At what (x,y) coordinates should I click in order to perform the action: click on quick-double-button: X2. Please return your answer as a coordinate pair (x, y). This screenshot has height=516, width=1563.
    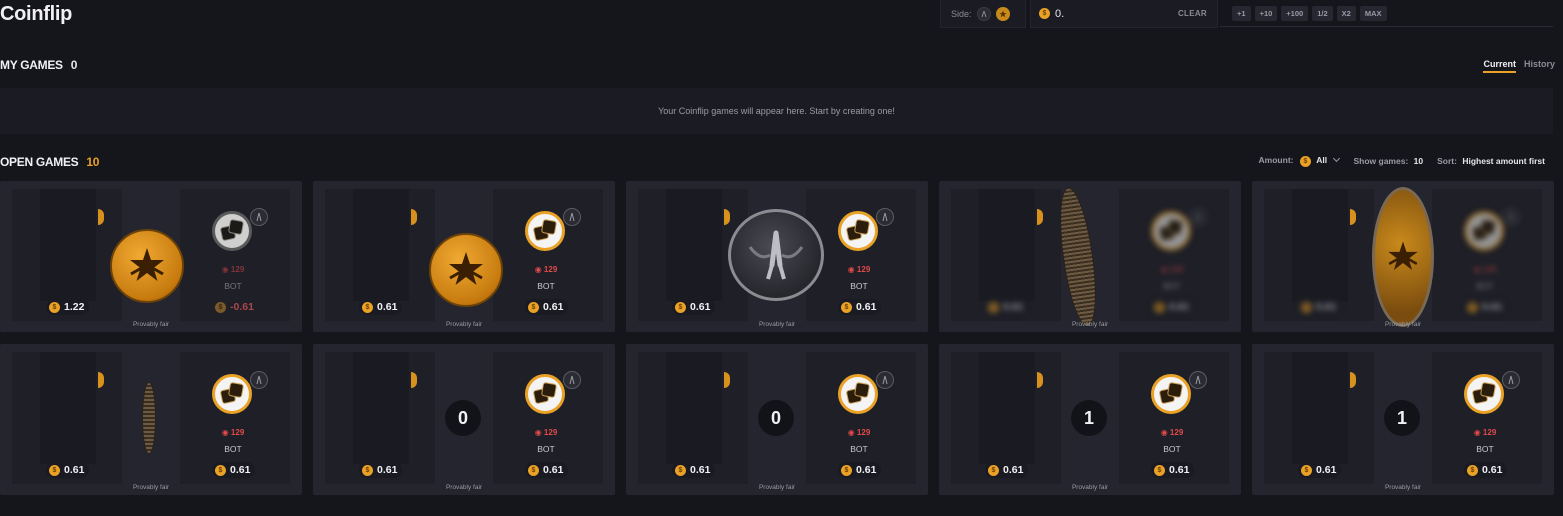
    Looking at the image, I should click on (1346, 13).